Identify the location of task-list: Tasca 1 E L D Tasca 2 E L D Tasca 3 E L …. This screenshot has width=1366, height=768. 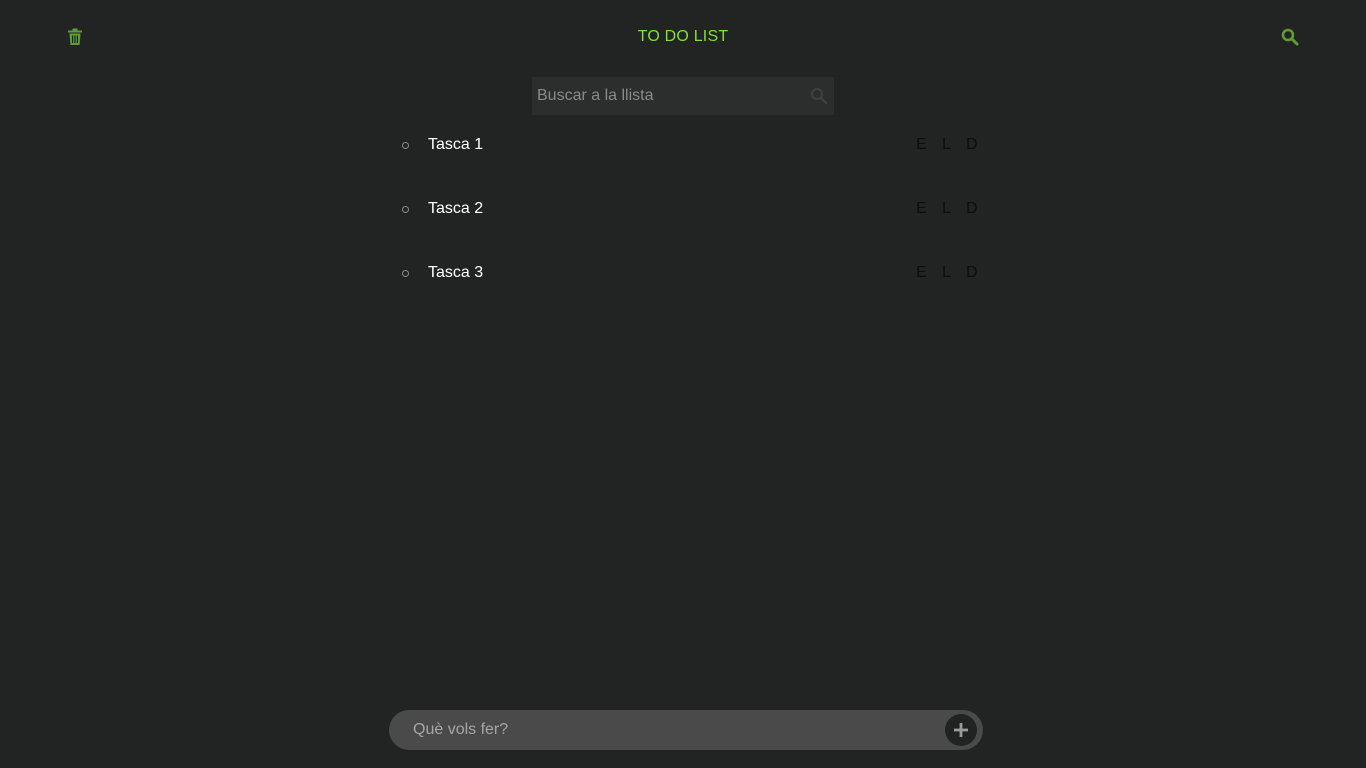
(690, 224).